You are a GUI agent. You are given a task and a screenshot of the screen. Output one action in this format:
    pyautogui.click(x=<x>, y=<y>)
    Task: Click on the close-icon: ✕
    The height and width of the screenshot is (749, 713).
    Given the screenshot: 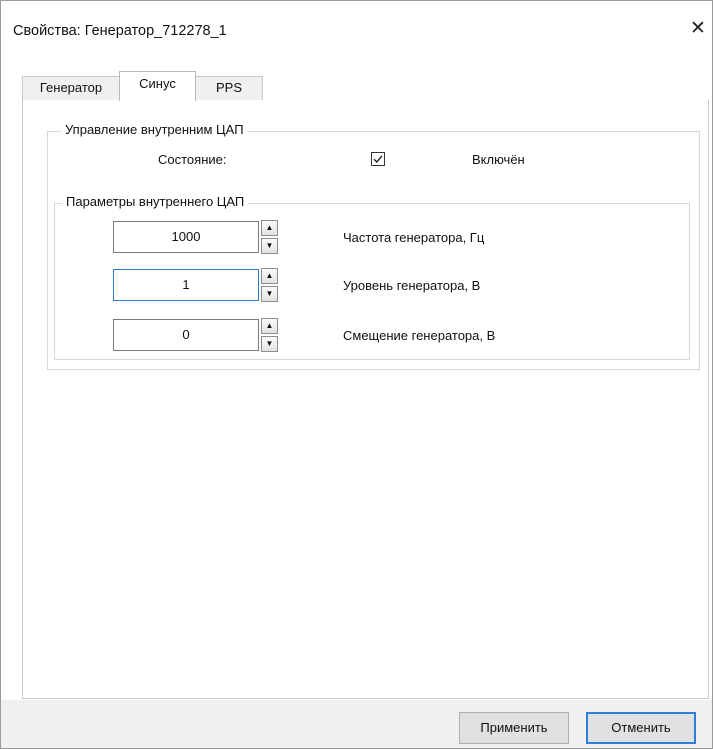 What is the action you would take?
    pyautogui.click(x=698, y=28)
    